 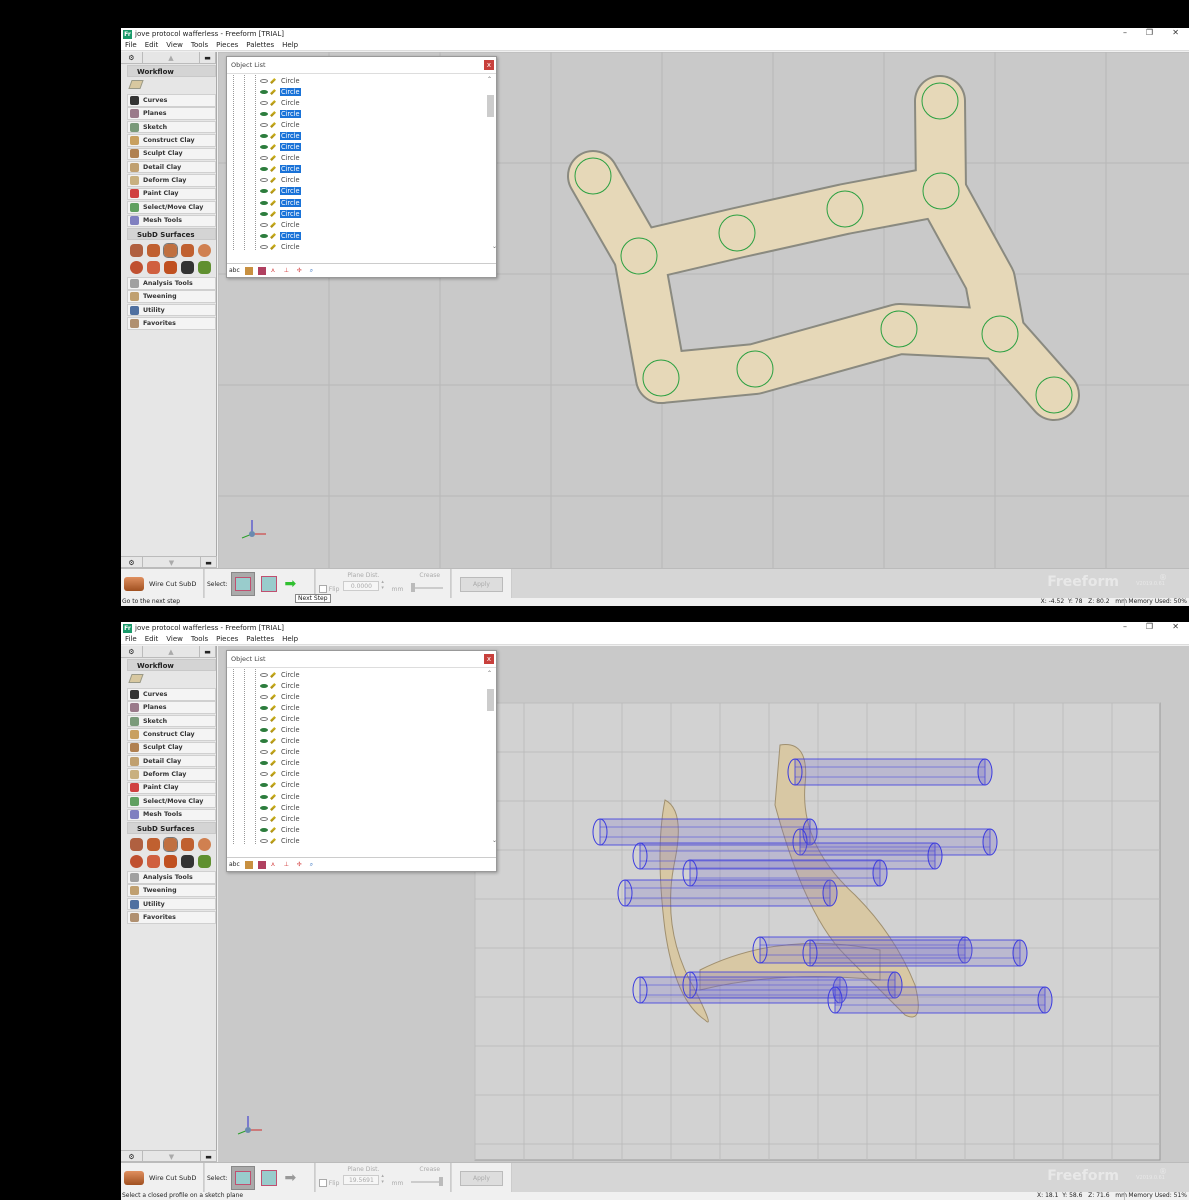 What do you see at coordinates (131, 45) in the screenshot?
I see `menu-file: File` at bounding box center [131, 45].